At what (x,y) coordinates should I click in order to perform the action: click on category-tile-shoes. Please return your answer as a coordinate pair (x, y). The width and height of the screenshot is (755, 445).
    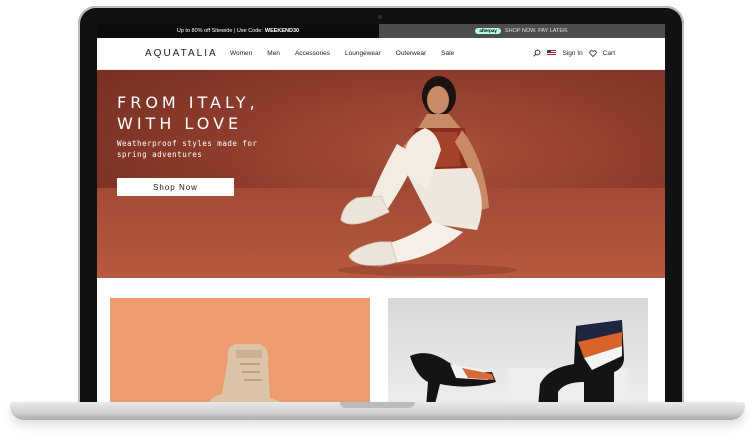
    Looking at the image, I should click on (518, 352).